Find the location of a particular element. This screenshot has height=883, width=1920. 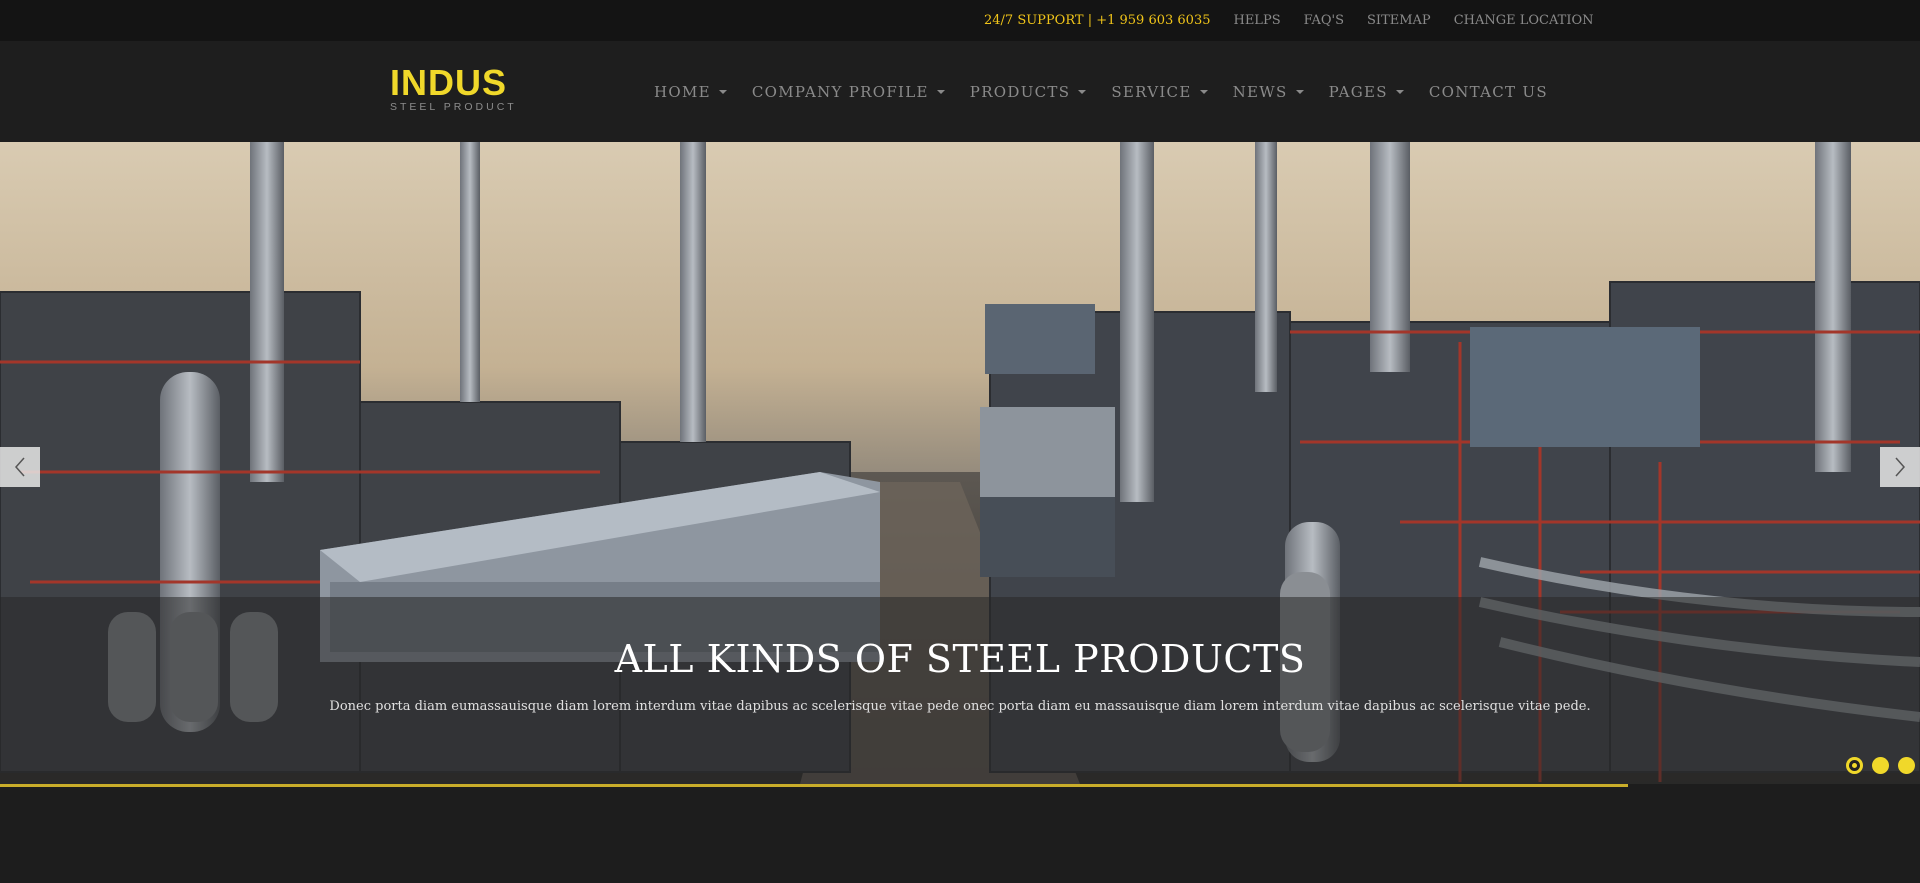

nav-pages-label: PAGES is located at coordinates (1358, 91).